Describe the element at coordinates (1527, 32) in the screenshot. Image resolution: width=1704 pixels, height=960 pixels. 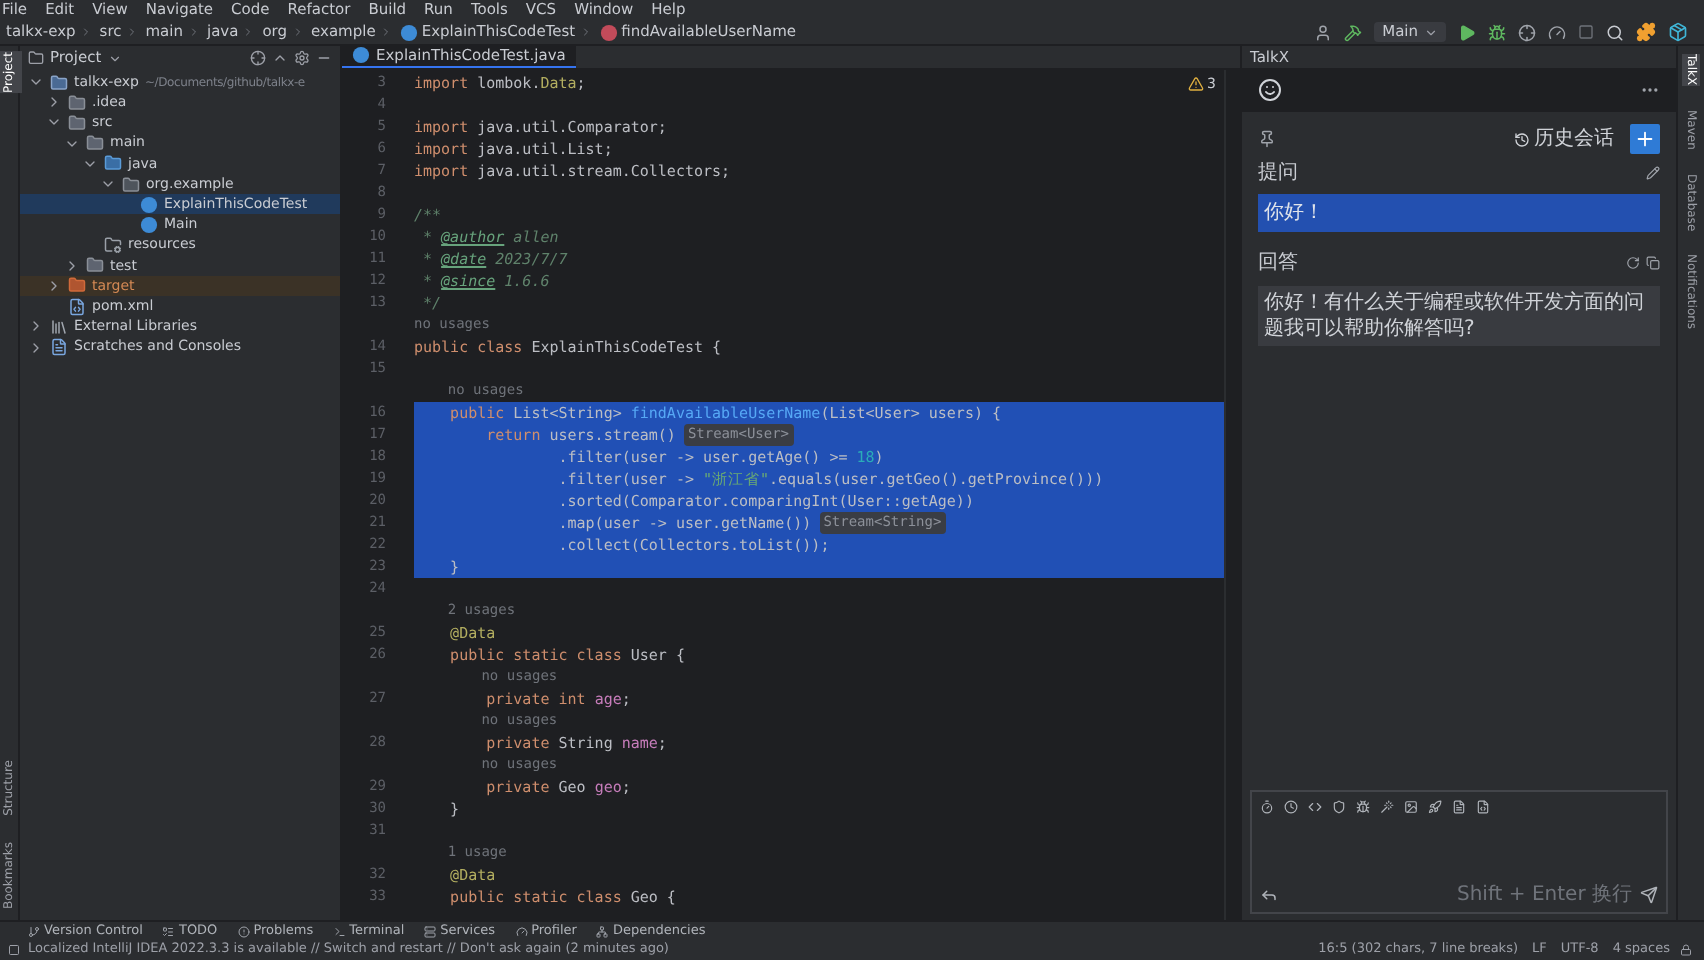
I see `coverage-icon` at that location.